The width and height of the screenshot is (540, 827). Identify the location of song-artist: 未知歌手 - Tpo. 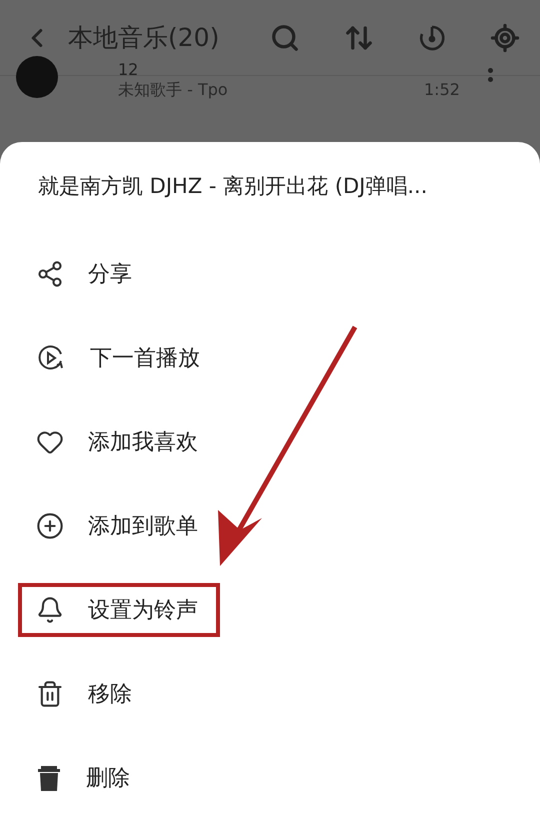
(173, 90).